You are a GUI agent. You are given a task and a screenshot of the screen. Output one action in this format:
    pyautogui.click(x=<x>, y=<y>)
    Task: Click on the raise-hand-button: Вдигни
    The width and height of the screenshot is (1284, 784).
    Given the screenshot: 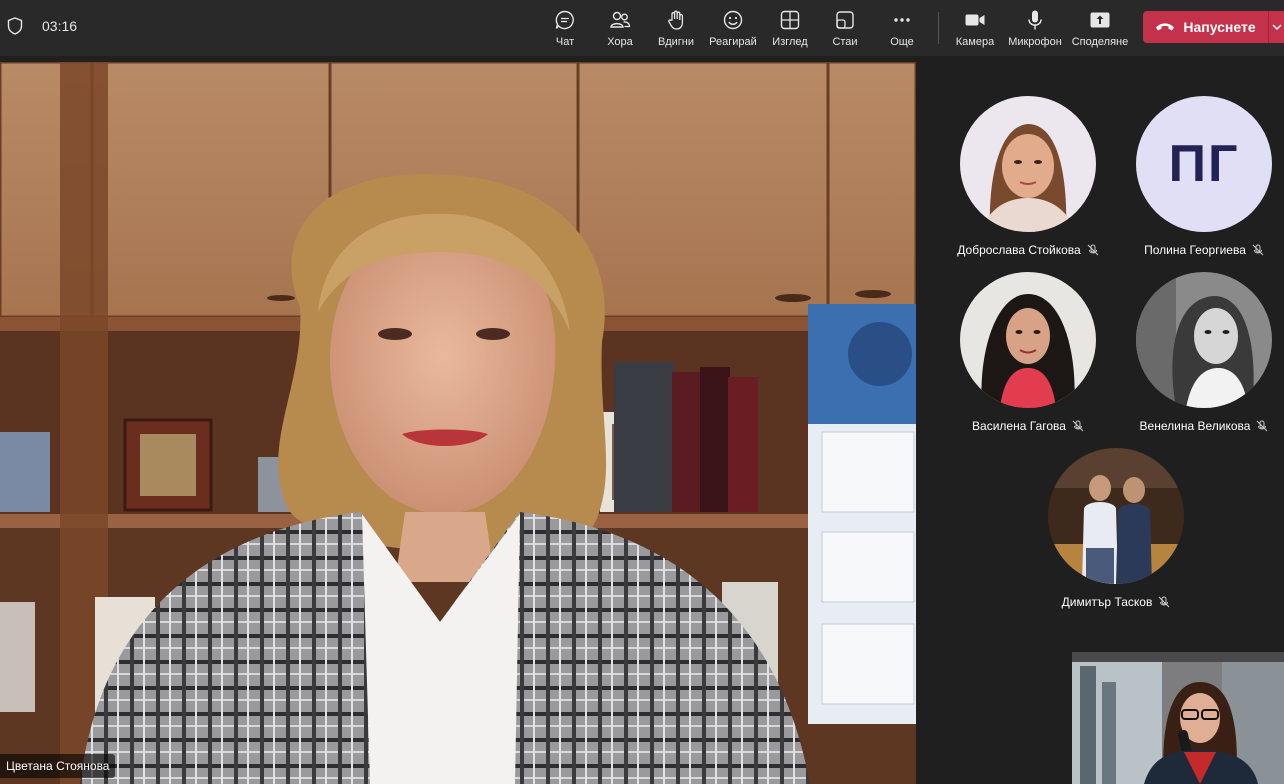 What is the action you would take?
    pyautogui.click(x=676, y=29)
    